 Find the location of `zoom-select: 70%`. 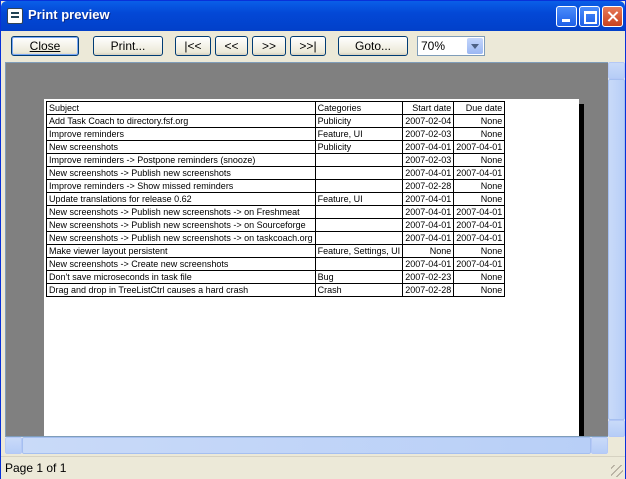

zoom-select: 70% is located at coordinates (451, 46).